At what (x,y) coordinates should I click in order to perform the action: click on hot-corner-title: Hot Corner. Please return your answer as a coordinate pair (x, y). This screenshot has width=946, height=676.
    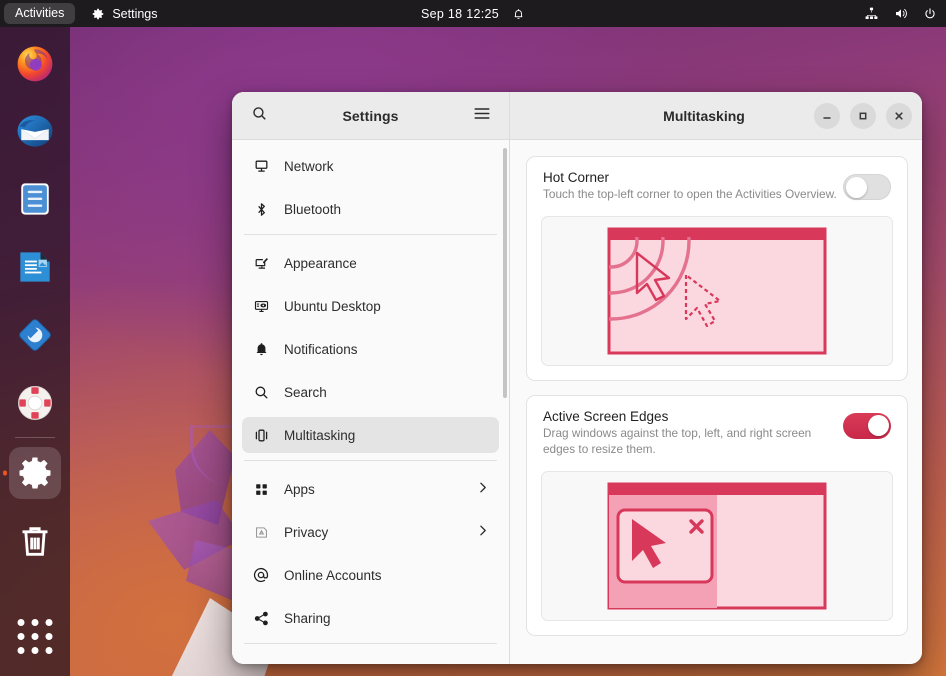
    Looking at the image, I should click on (576, 177).